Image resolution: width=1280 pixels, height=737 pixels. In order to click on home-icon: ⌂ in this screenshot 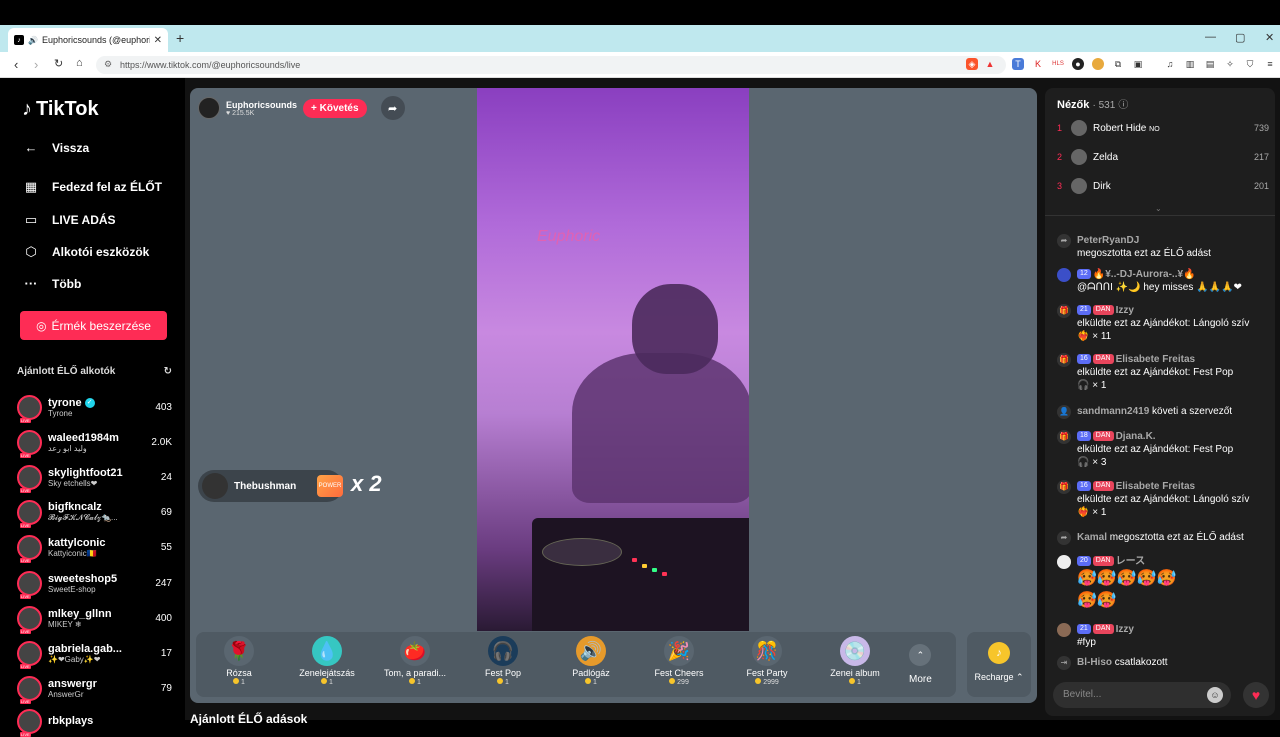, I will do `click(79, 63)`.